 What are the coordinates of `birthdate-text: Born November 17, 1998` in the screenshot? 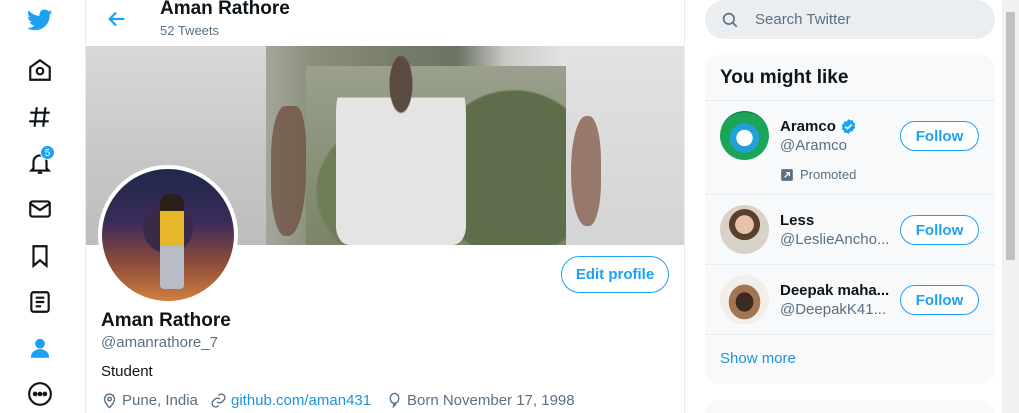 It's located at (491, 400).